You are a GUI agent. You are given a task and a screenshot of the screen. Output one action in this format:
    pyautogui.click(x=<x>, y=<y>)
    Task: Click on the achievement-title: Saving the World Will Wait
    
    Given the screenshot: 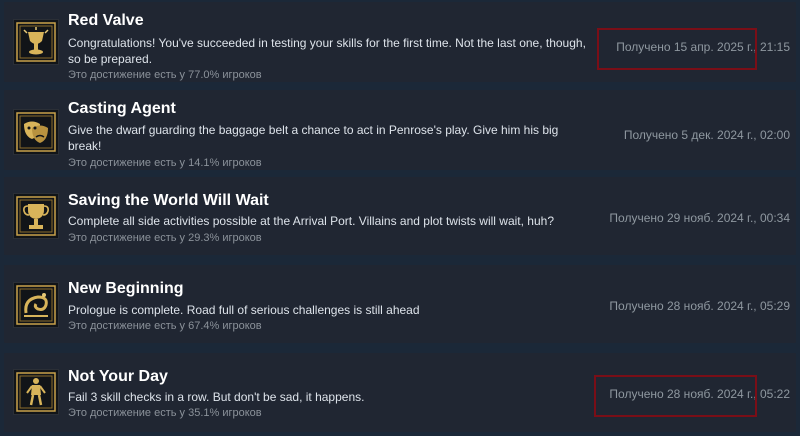 What is the action you would take?
    pyautogui.click(x=168, y=200)
    